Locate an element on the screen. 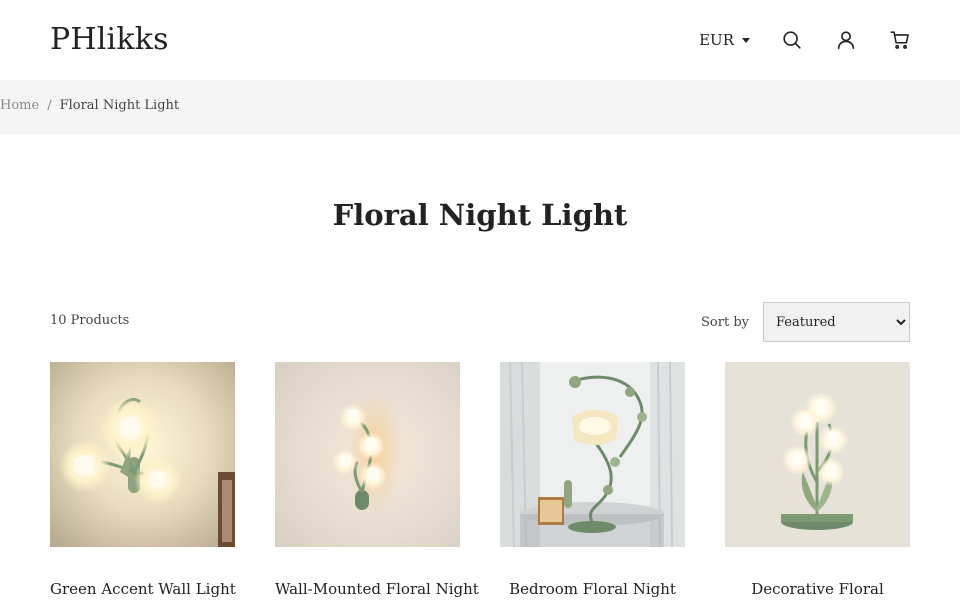 Image resolution: width=960 pixels, height=600 pixels. product-title: Decorative Floral is located at coordinates (817, 589).